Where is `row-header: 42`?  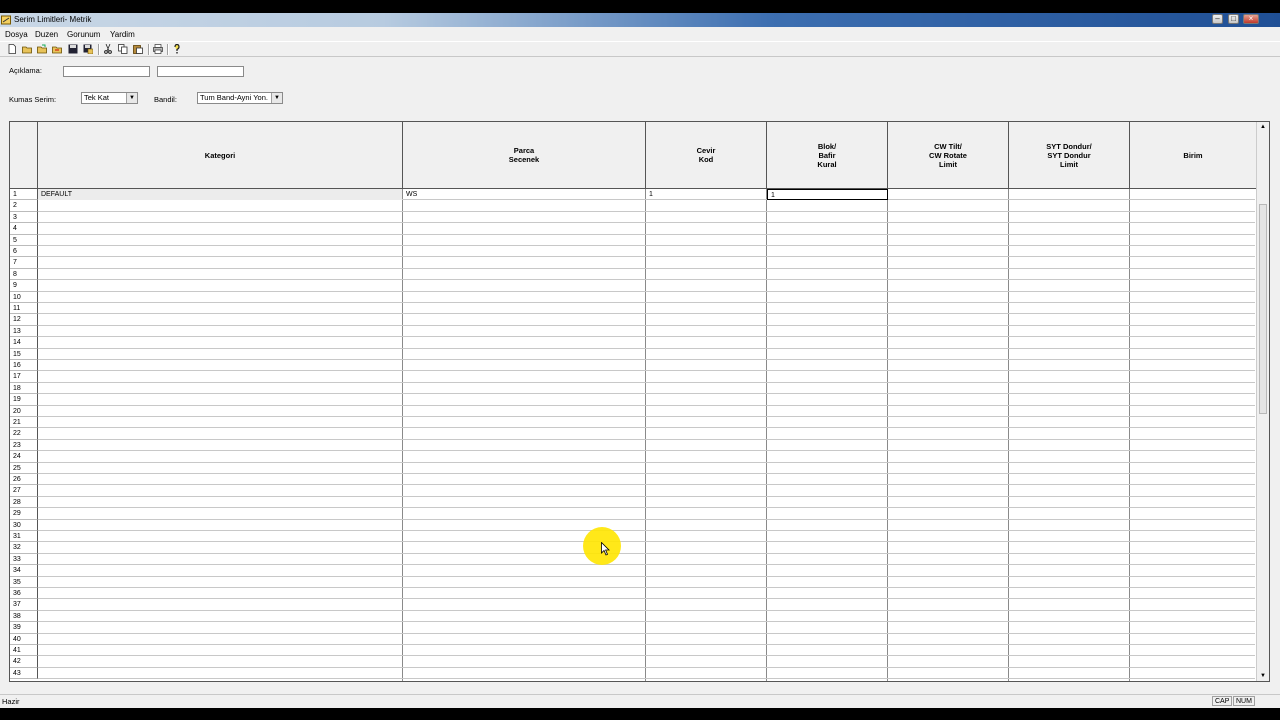 row-header: 42 is located at coordinates (24, 662).